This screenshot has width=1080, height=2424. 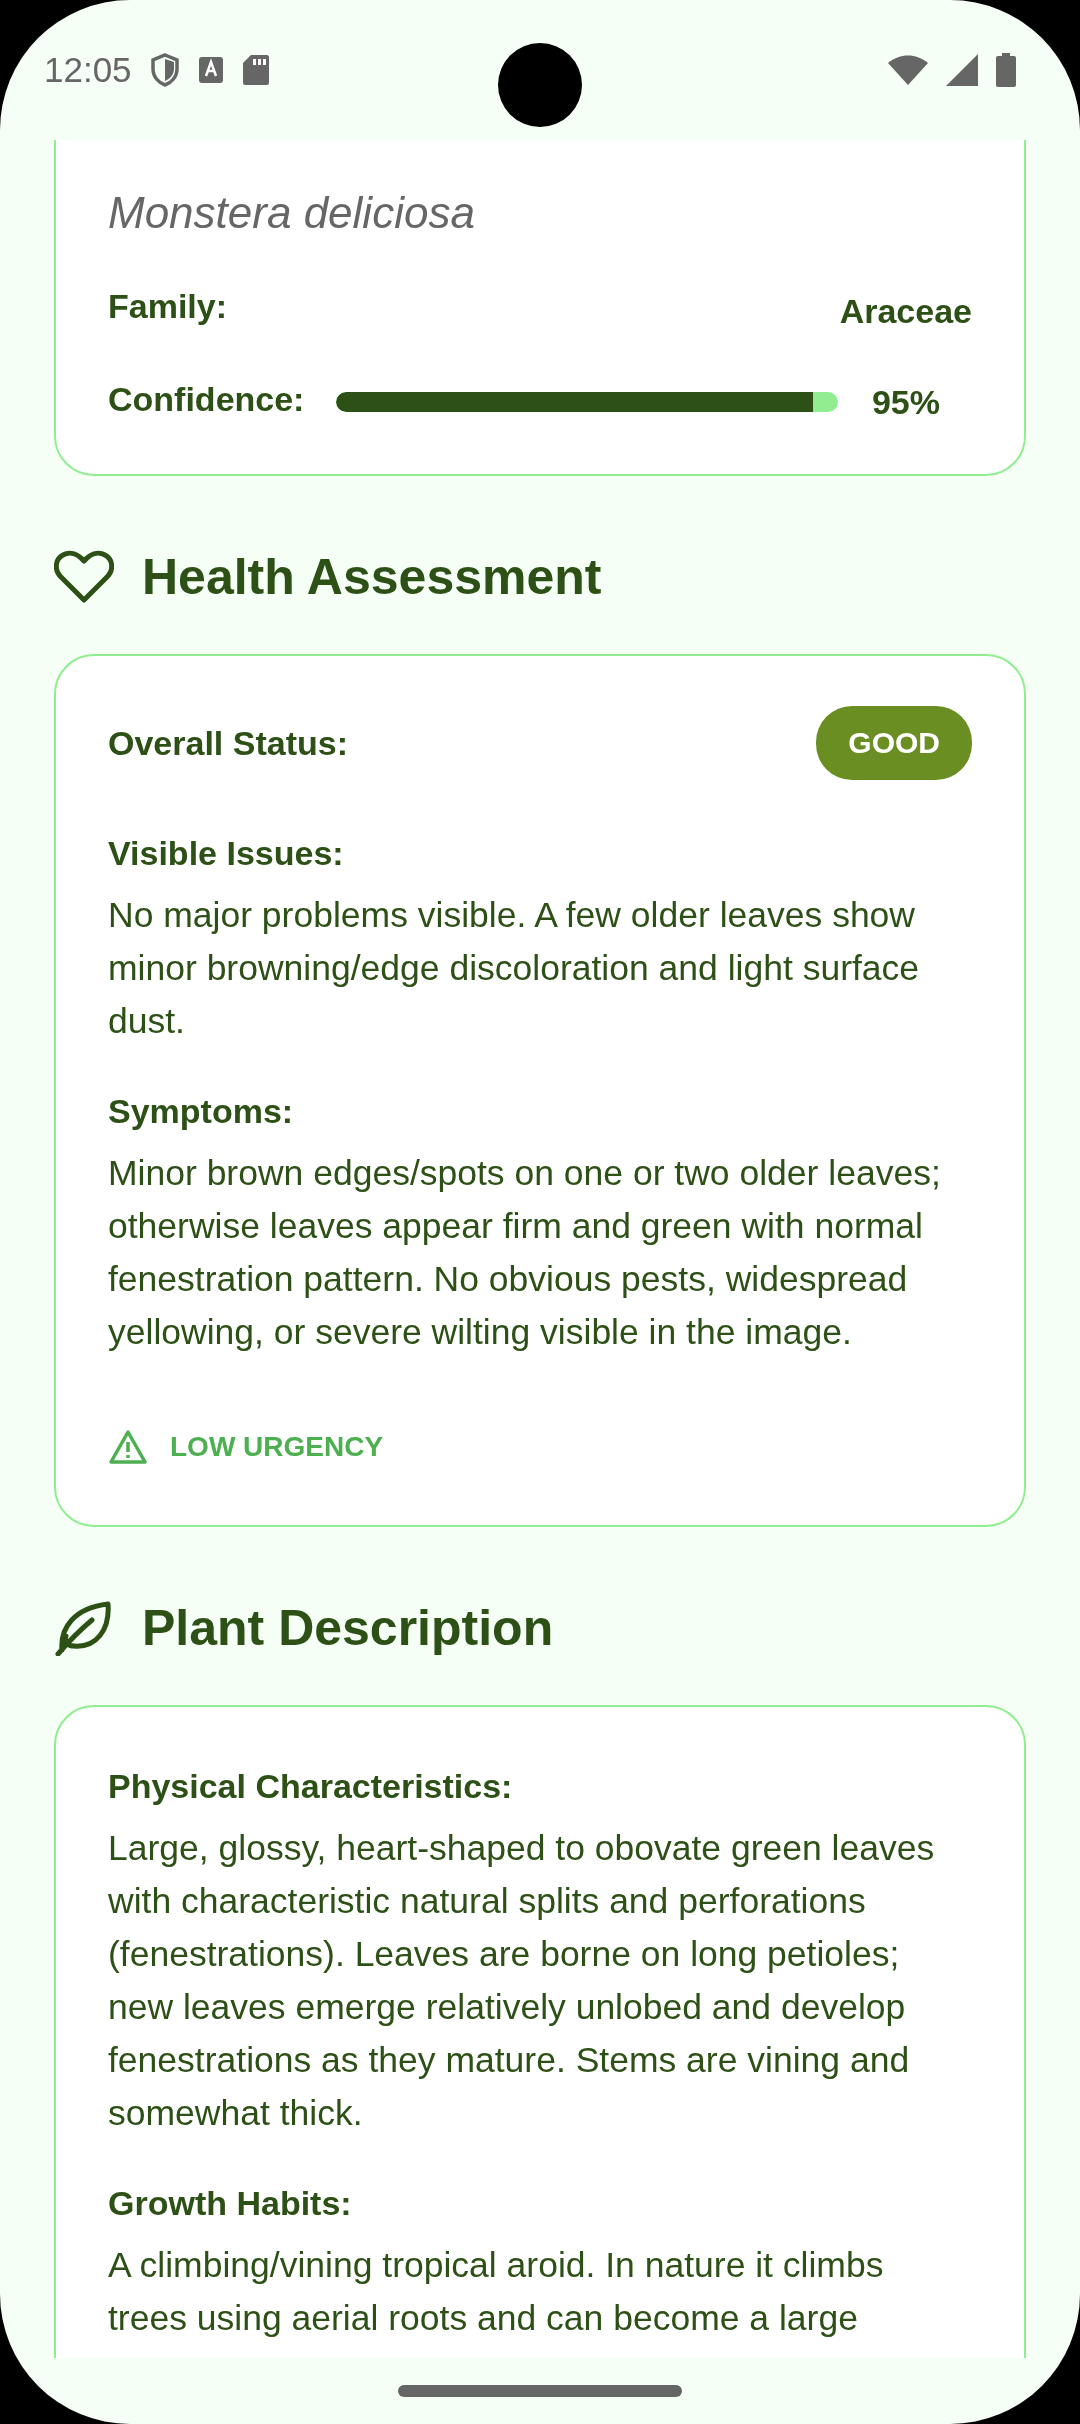 I want to click on section-title: Health Assessment, so click(x=372, y=577).